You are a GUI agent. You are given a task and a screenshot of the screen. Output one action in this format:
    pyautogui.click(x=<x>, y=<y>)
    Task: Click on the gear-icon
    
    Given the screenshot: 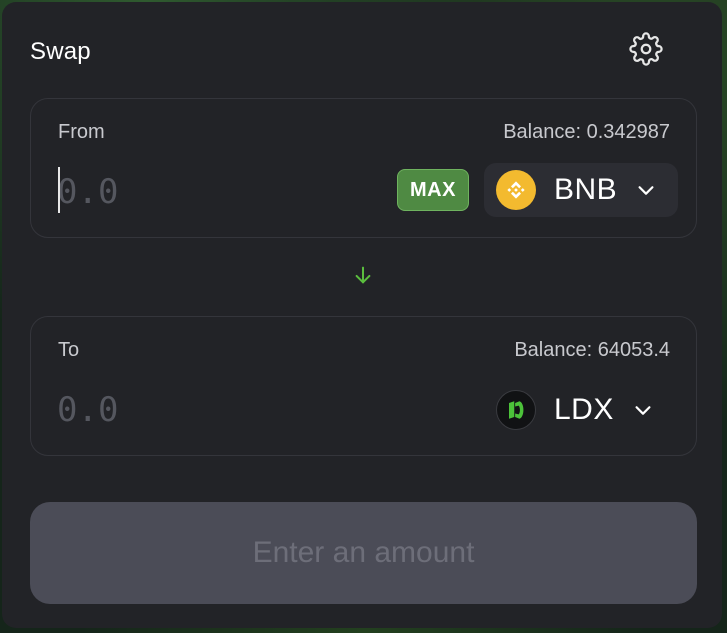 What is the action you would take?
    pyautogui.click(x=646, y=49)
    